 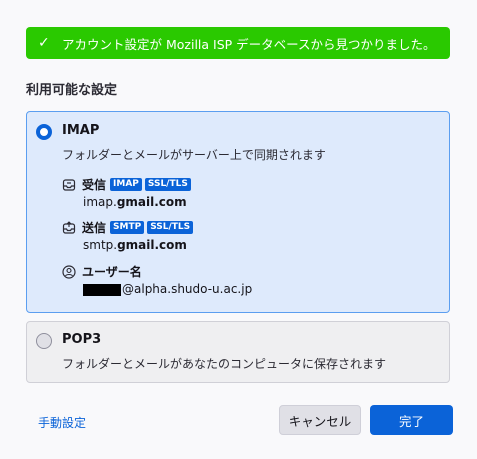 What do you see at coordinates (170, 227) in the screenshot?
I see `outgoing-security-badge: SSL/TLS` at bounding box center [170, 227].